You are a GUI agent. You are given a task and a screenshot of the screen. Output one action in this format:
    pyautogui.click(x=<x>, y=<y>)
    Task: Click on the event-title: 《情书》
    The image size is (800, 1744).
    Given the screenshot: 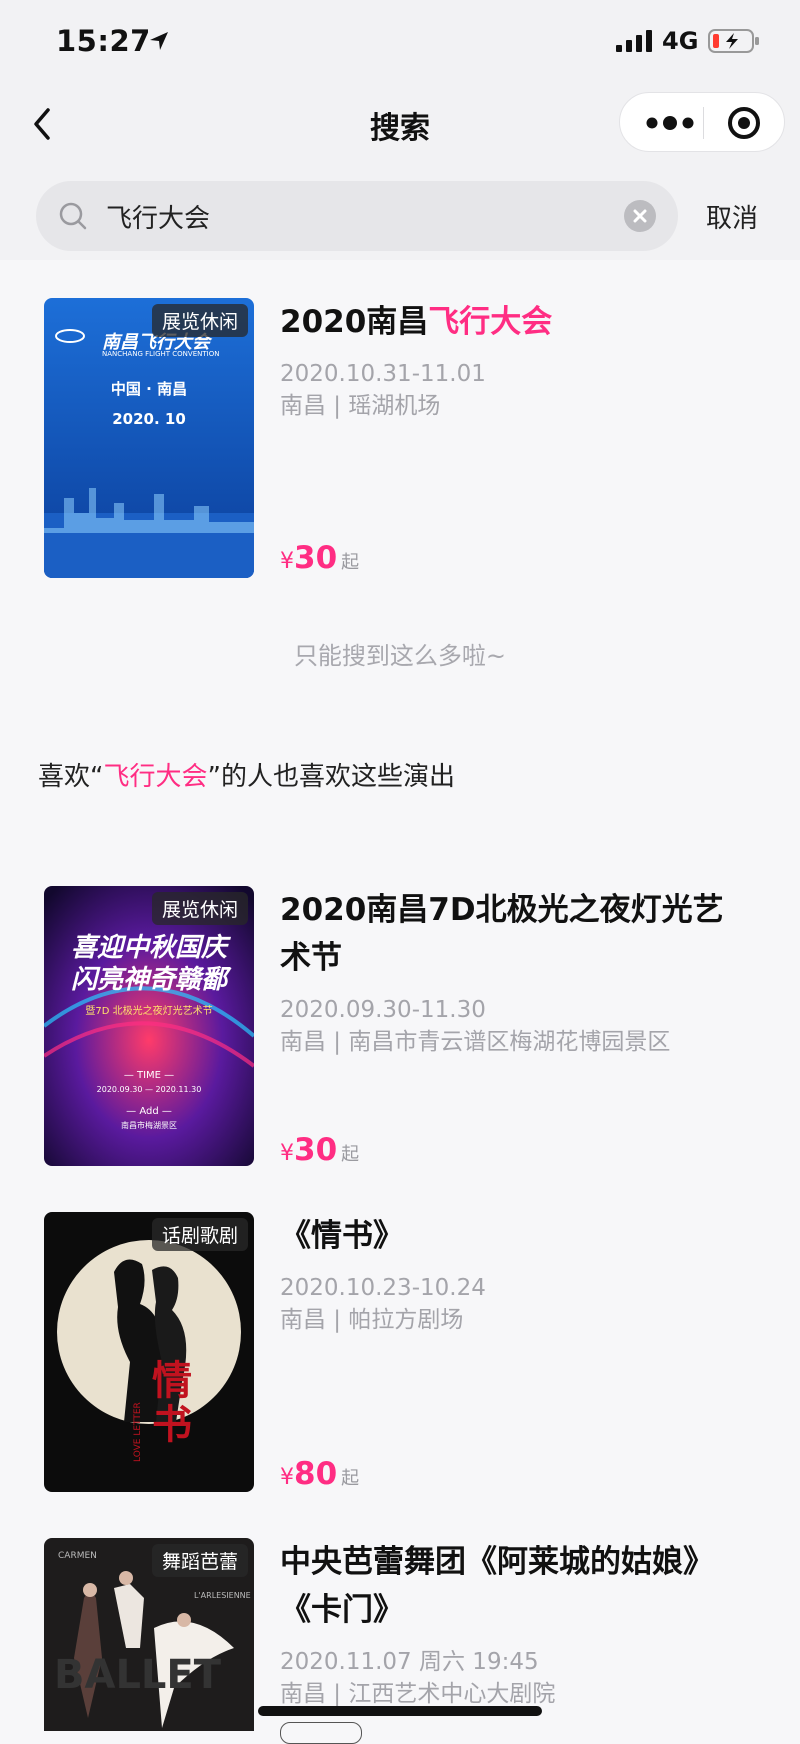 What is the action you would take?
    pyautogui.click(x=342, y=1236)
    